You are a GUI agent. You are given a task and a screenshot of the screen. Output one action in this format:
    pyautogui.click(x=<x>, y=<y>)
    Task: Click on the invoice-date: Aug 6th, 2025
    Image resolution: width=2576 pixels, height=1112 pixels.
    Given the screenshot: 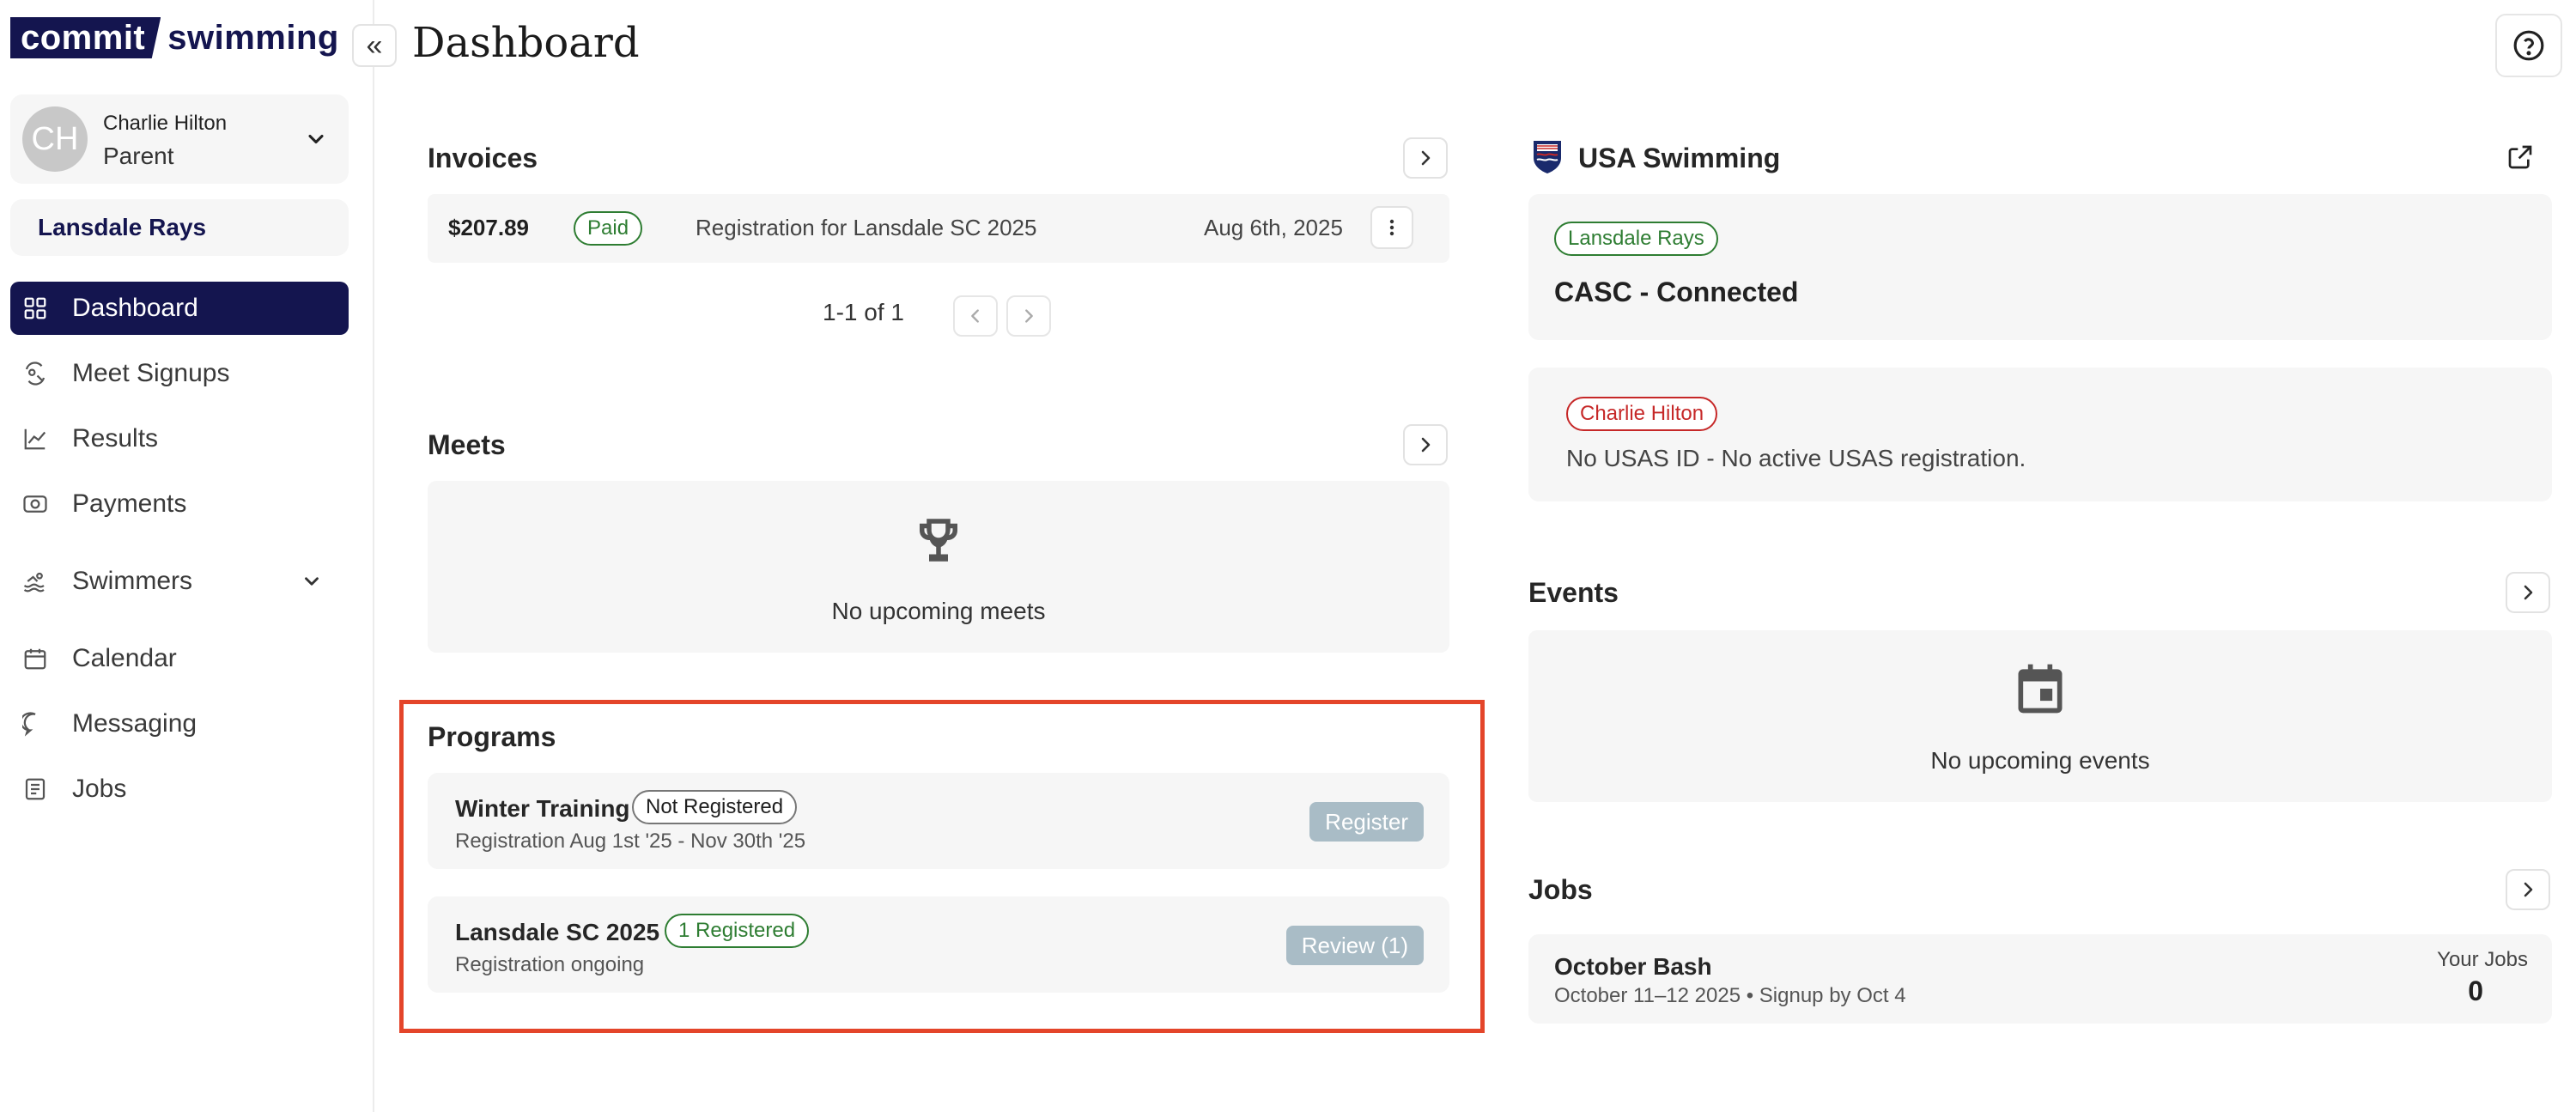 What is the action you would take?
    pyautogui.click(x=1273, y=227)
    